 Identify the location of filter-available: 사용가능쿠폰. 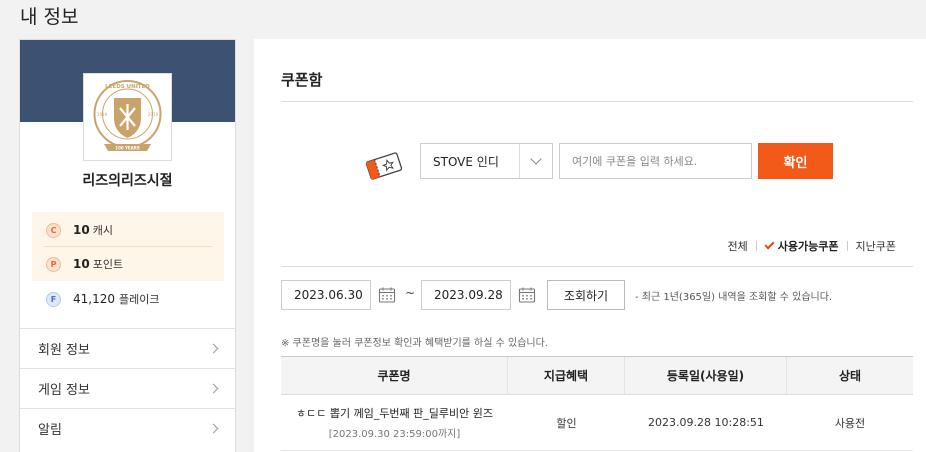
(801, 246).